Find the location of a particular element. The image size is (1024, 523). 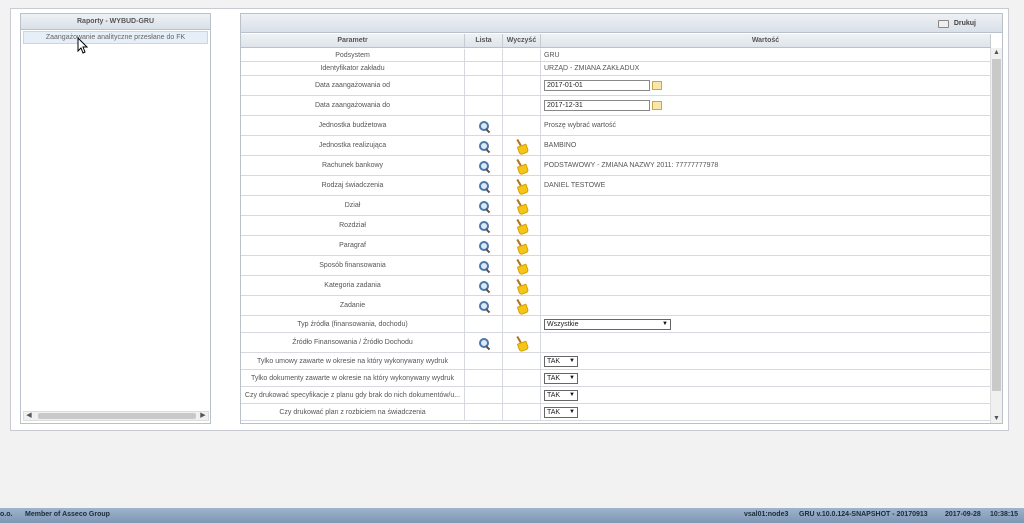

header-param: Parametr is located at coordinates (353, 40).